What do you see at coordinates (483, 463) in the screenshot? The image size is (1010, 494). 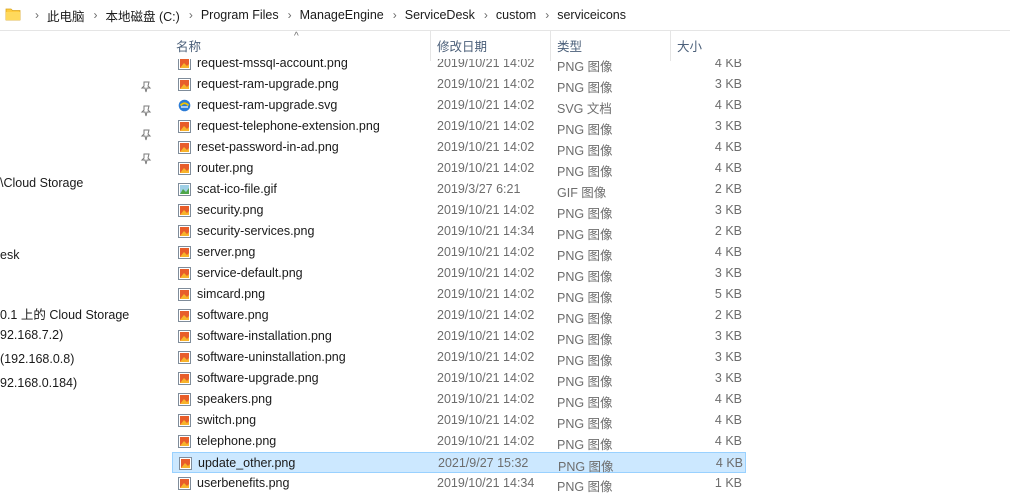 I see `file-date-modified: 2021/9/27 15:32` at bounding box center [483, 463].